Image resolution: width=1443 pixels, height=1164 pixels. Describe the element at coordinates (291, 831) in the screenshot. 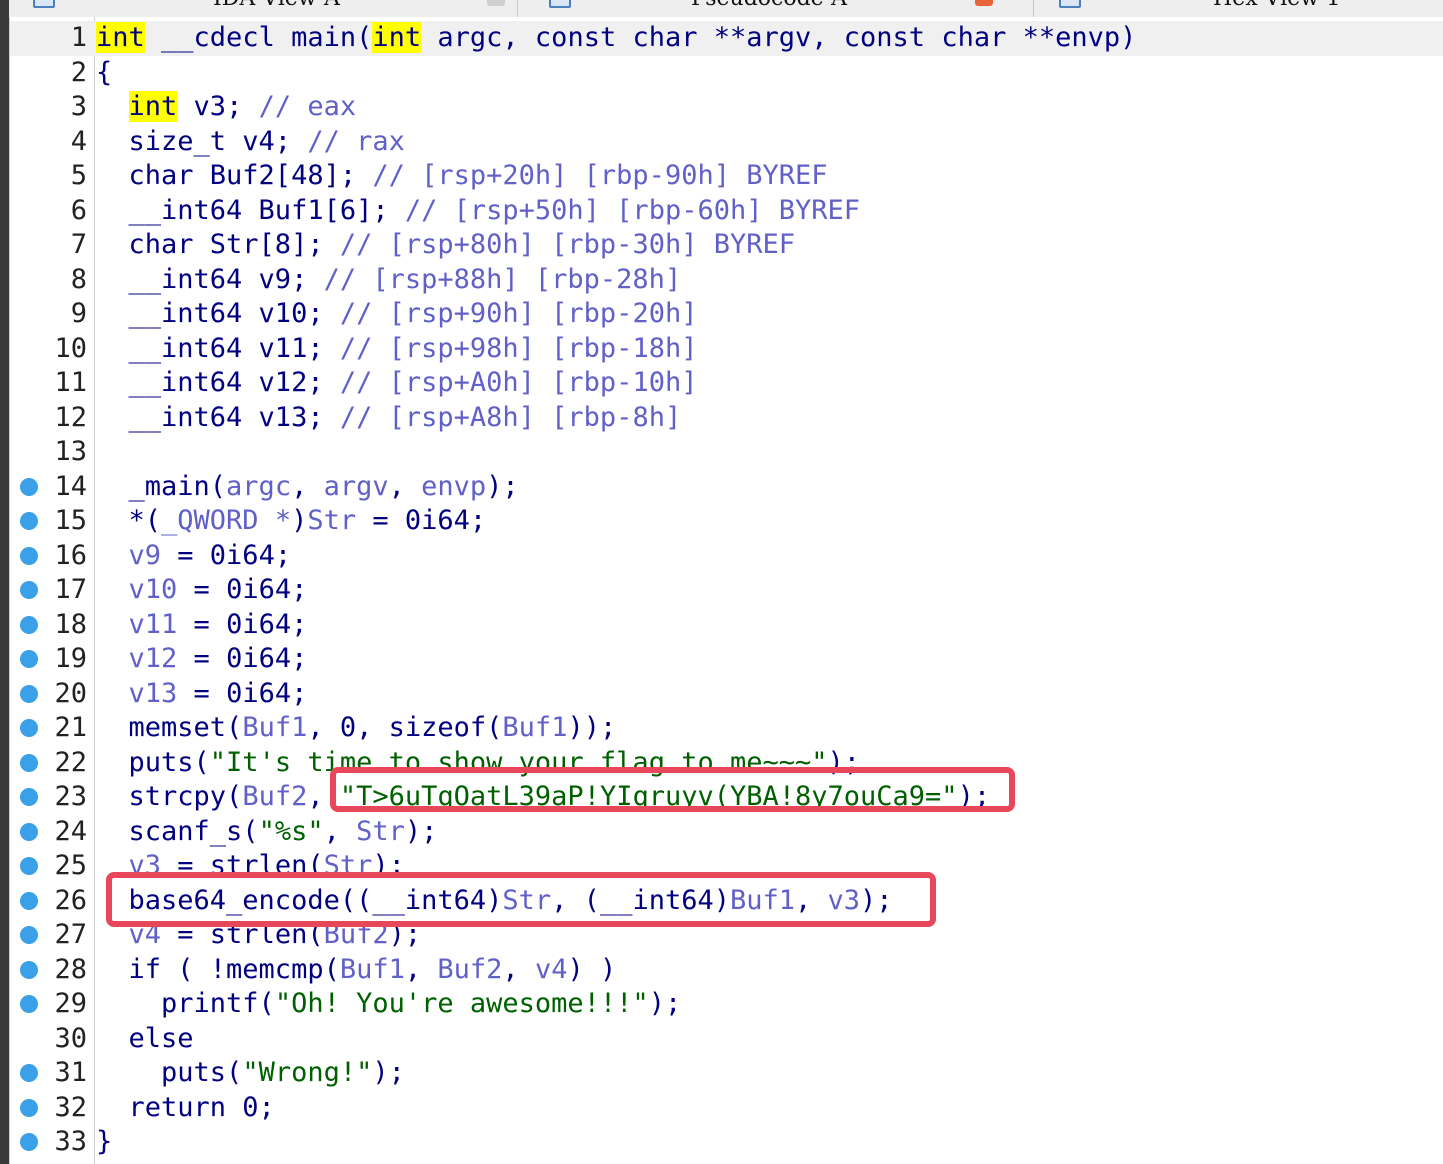

I see `string-literal-token: "%s"` at that location.